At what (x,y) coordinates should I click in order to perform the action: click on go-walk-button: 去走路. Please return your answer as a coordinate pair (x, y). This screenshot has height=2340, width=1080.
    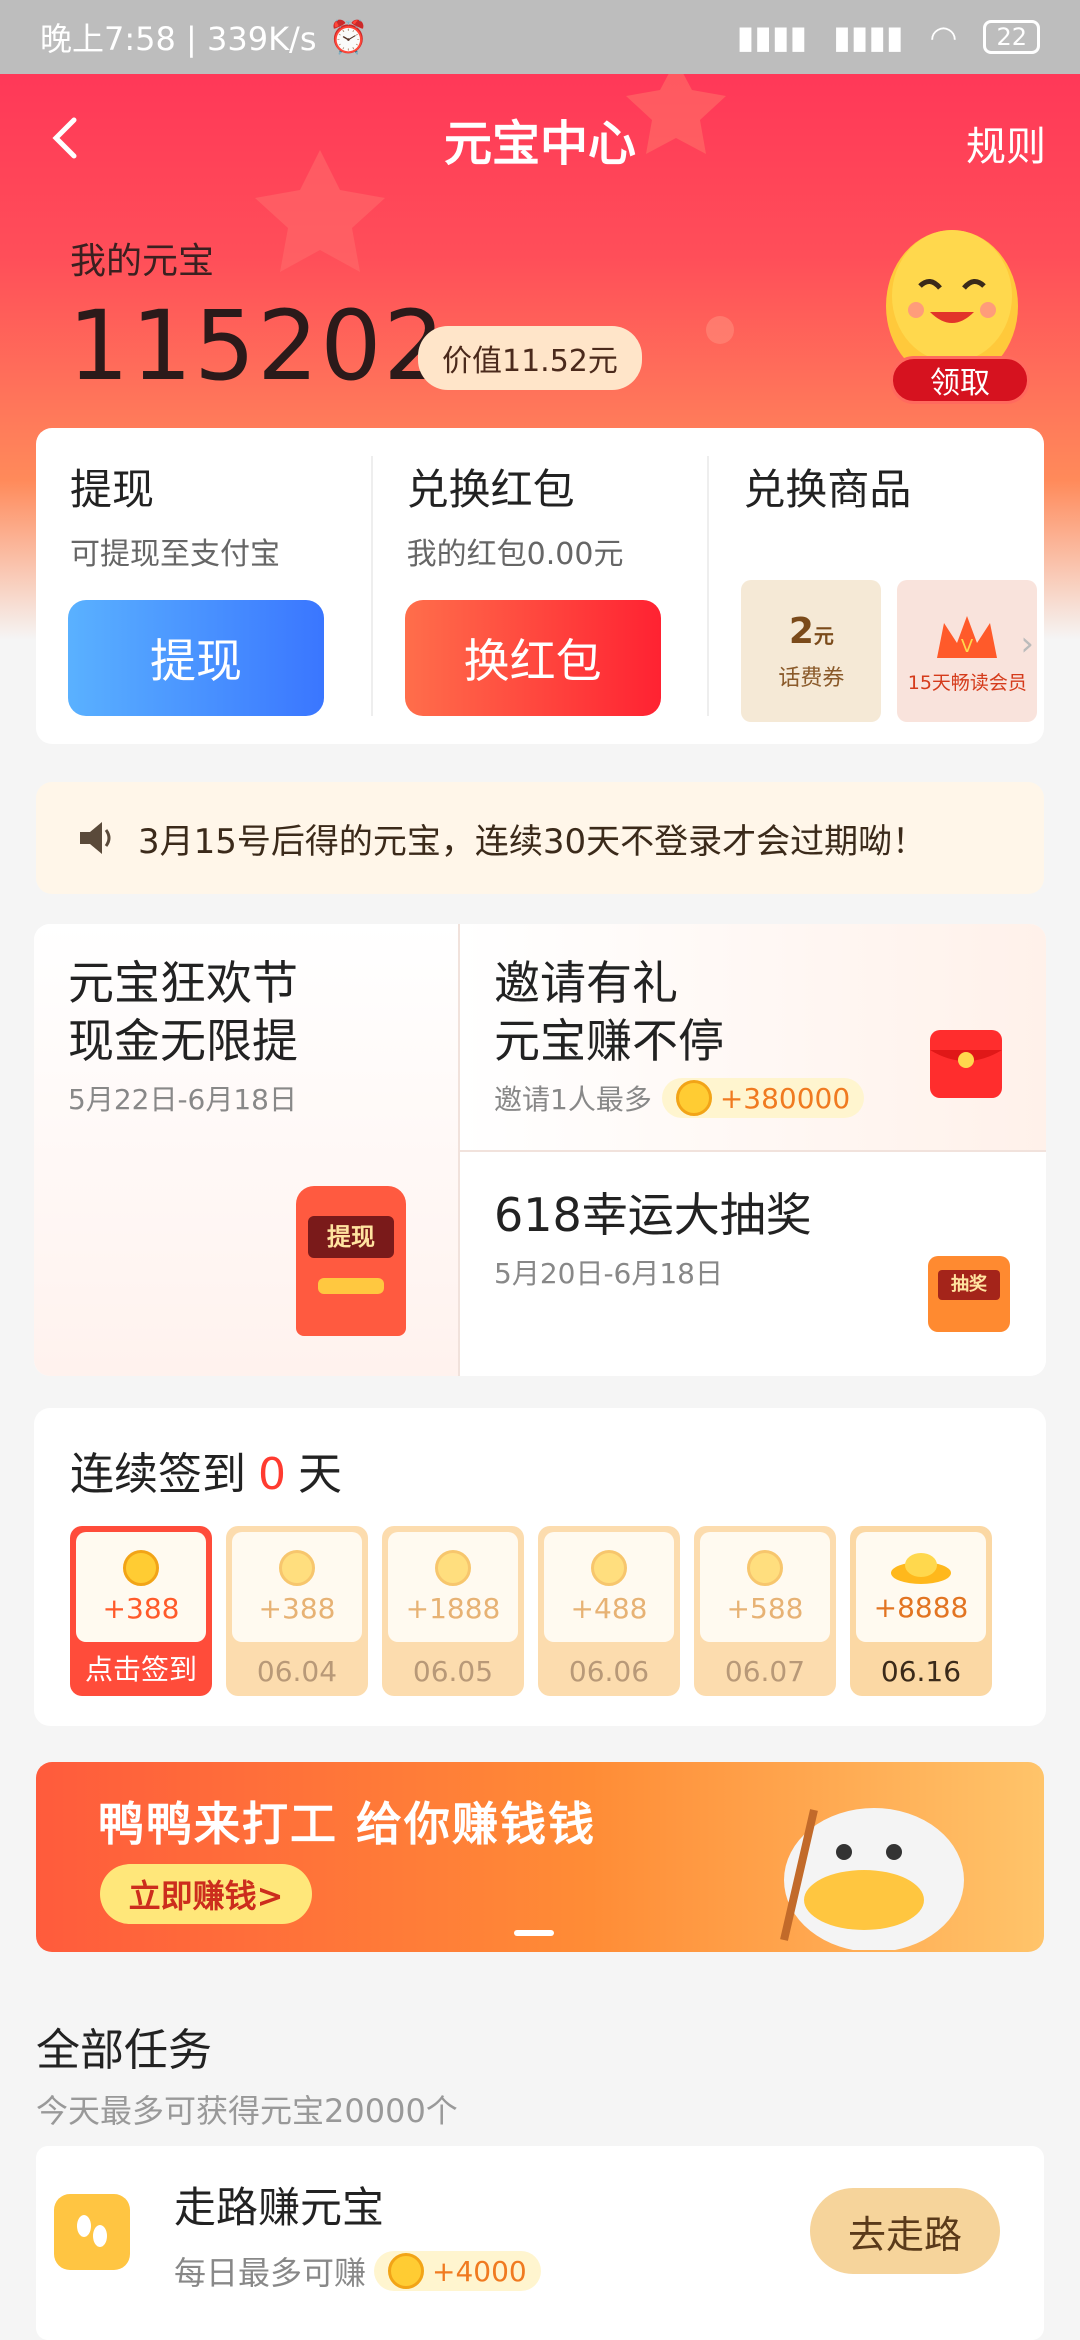
    Looking at the image, I should click on (905, 2231).